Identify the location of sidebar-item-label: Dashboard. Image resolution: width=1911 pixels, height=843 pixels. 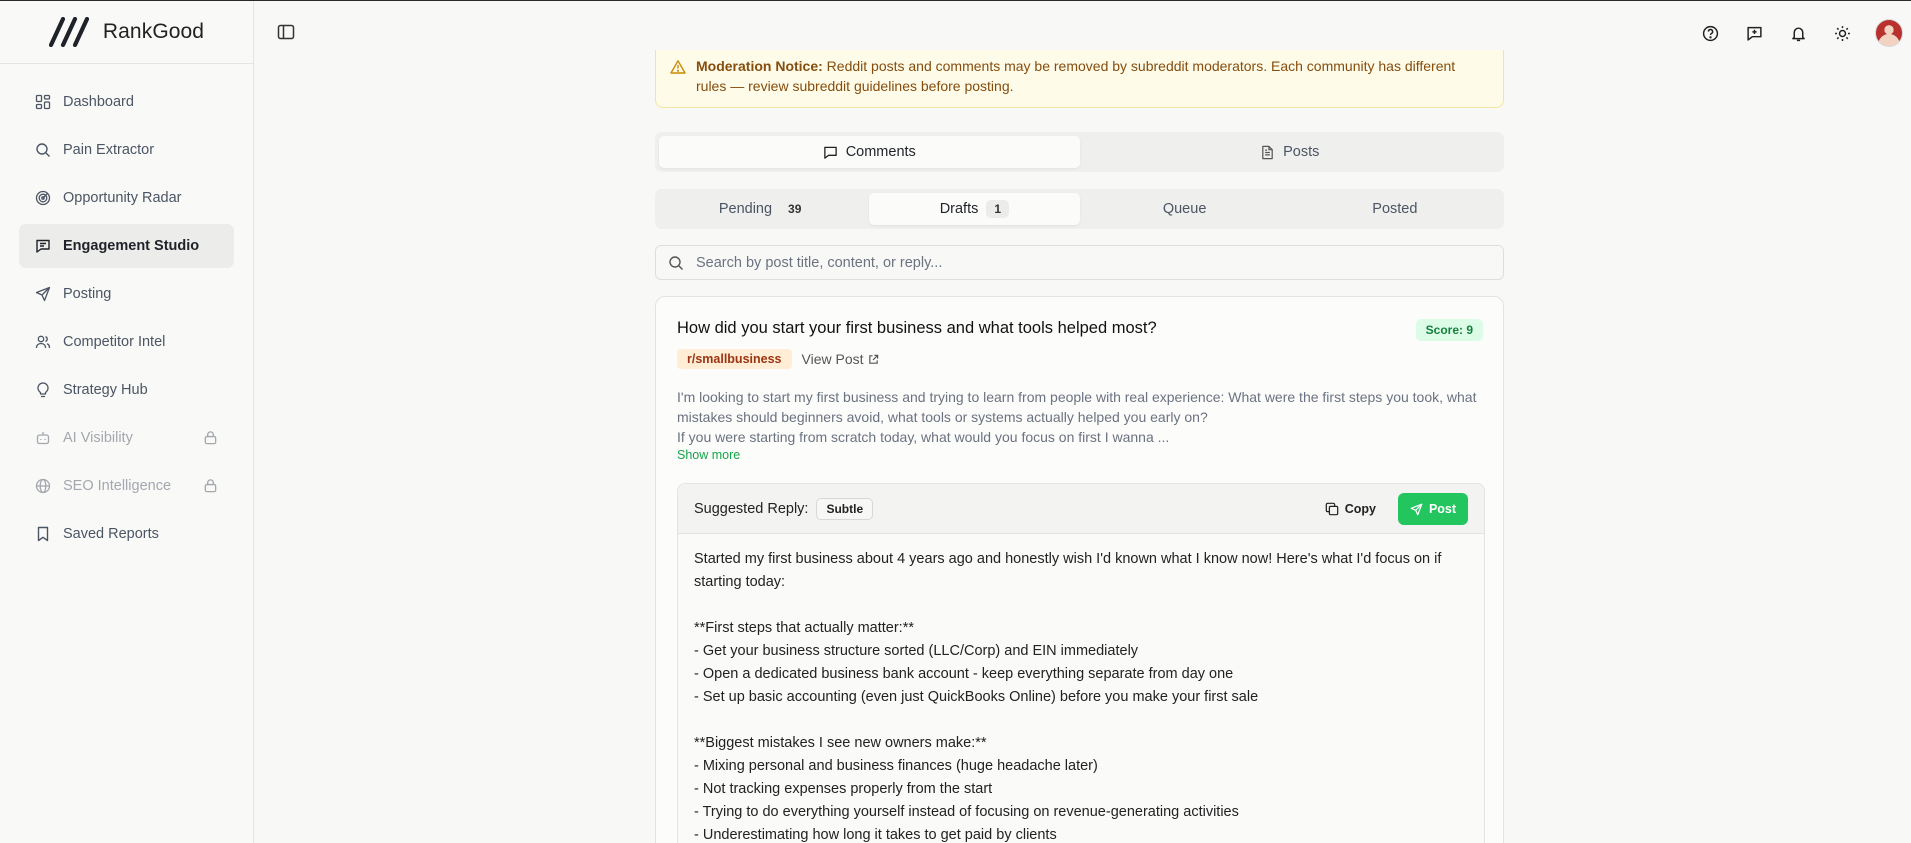
(98, 102).